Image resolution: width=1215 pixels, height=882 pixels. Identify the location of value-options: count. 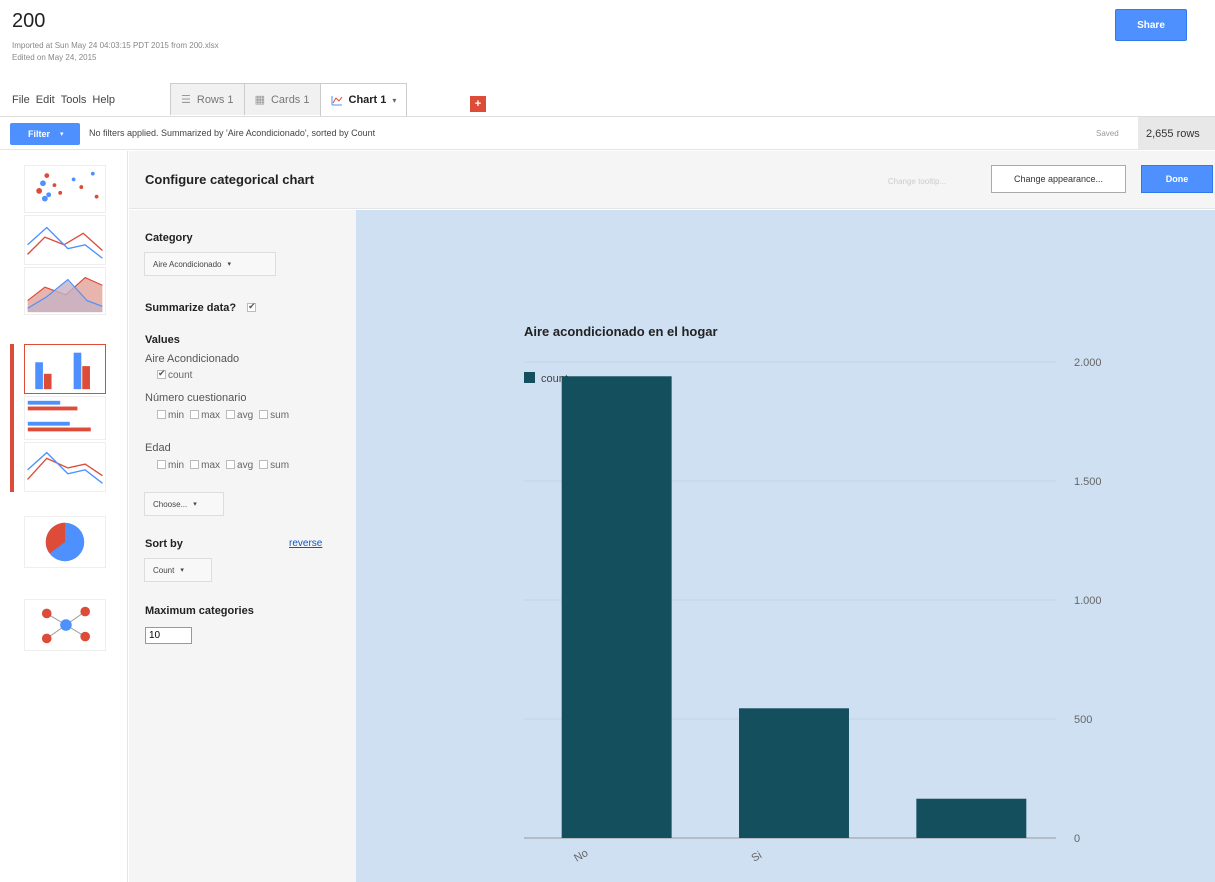
(175, 374).